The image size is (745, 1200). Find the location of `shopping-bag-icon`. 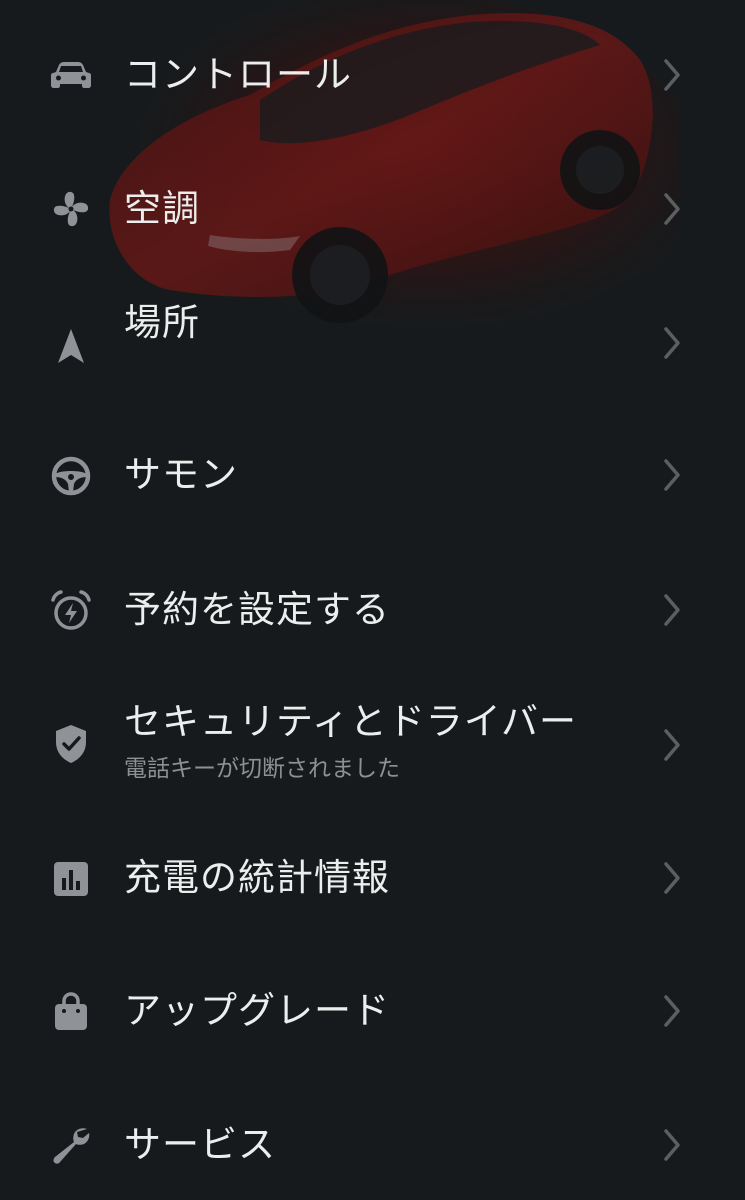

shopping-bag-icon is located at coordinates (71, 1012).